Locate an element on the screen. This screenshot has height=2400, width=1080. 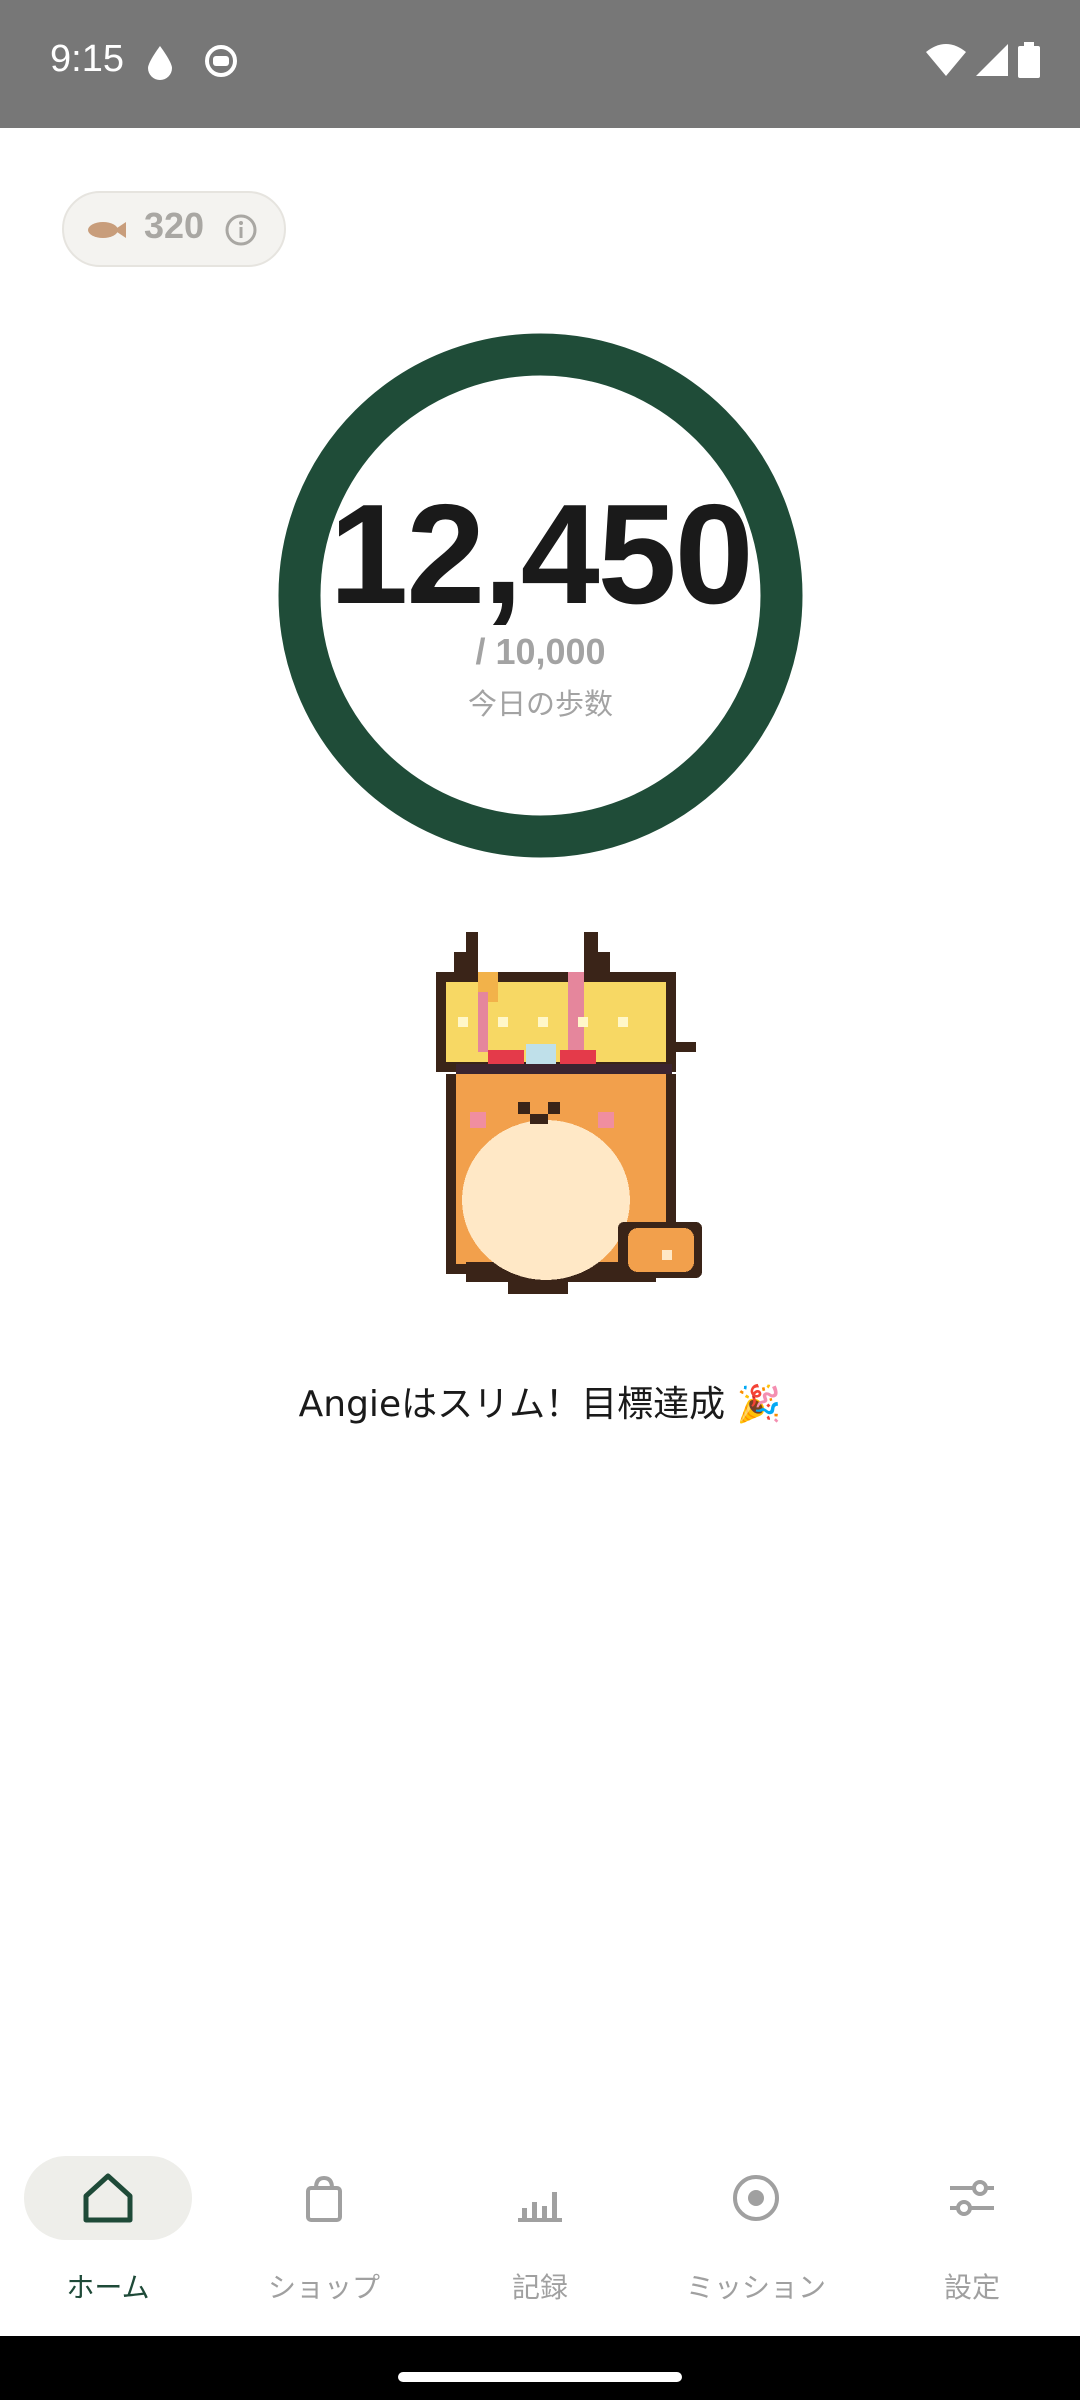
target-icon is located at coordinates (756, 2198).